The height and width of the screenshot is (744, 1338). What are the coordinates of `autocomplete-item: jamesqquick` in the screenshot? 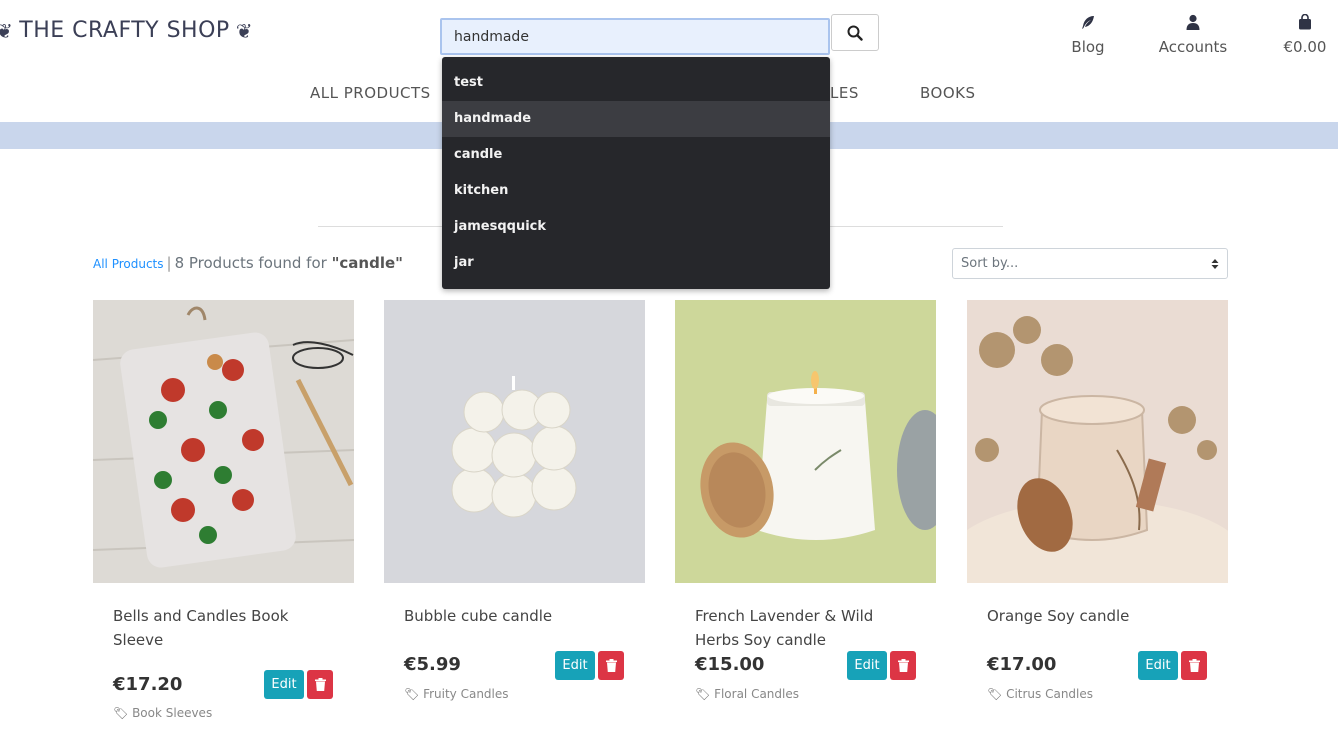 It's located at (636, 227).